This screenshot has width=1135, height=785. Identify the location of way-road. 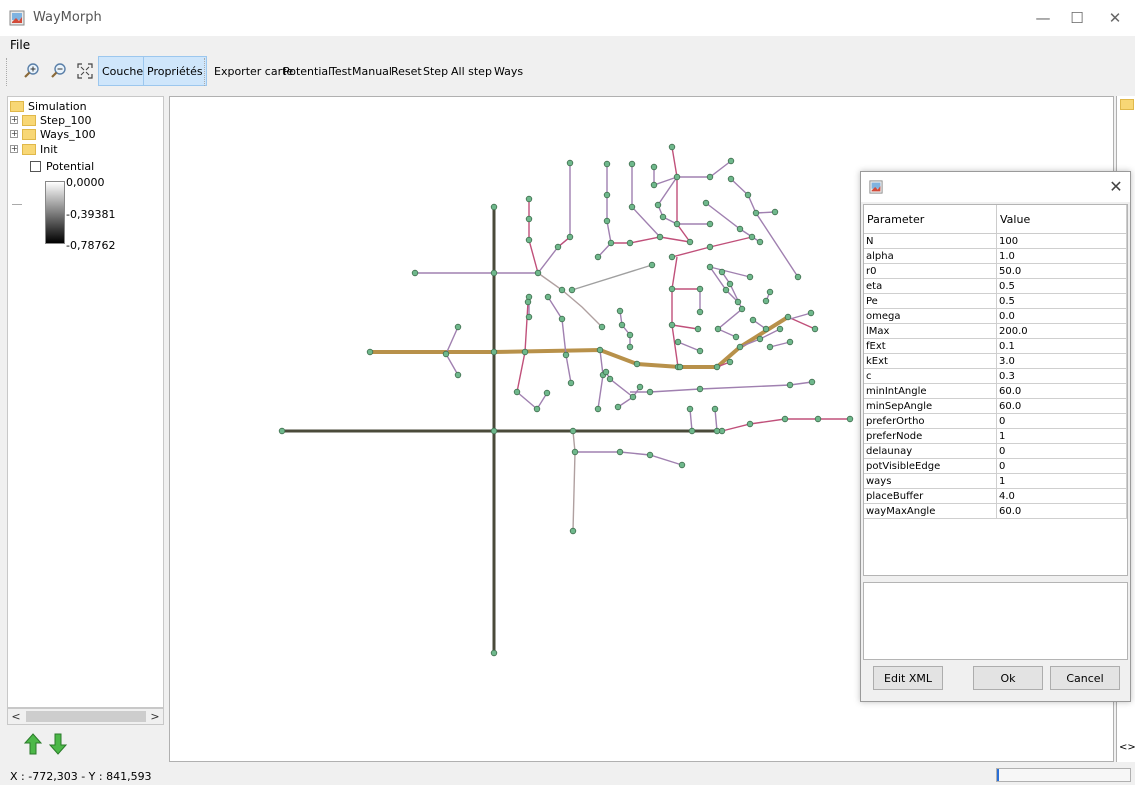
(579, 342).